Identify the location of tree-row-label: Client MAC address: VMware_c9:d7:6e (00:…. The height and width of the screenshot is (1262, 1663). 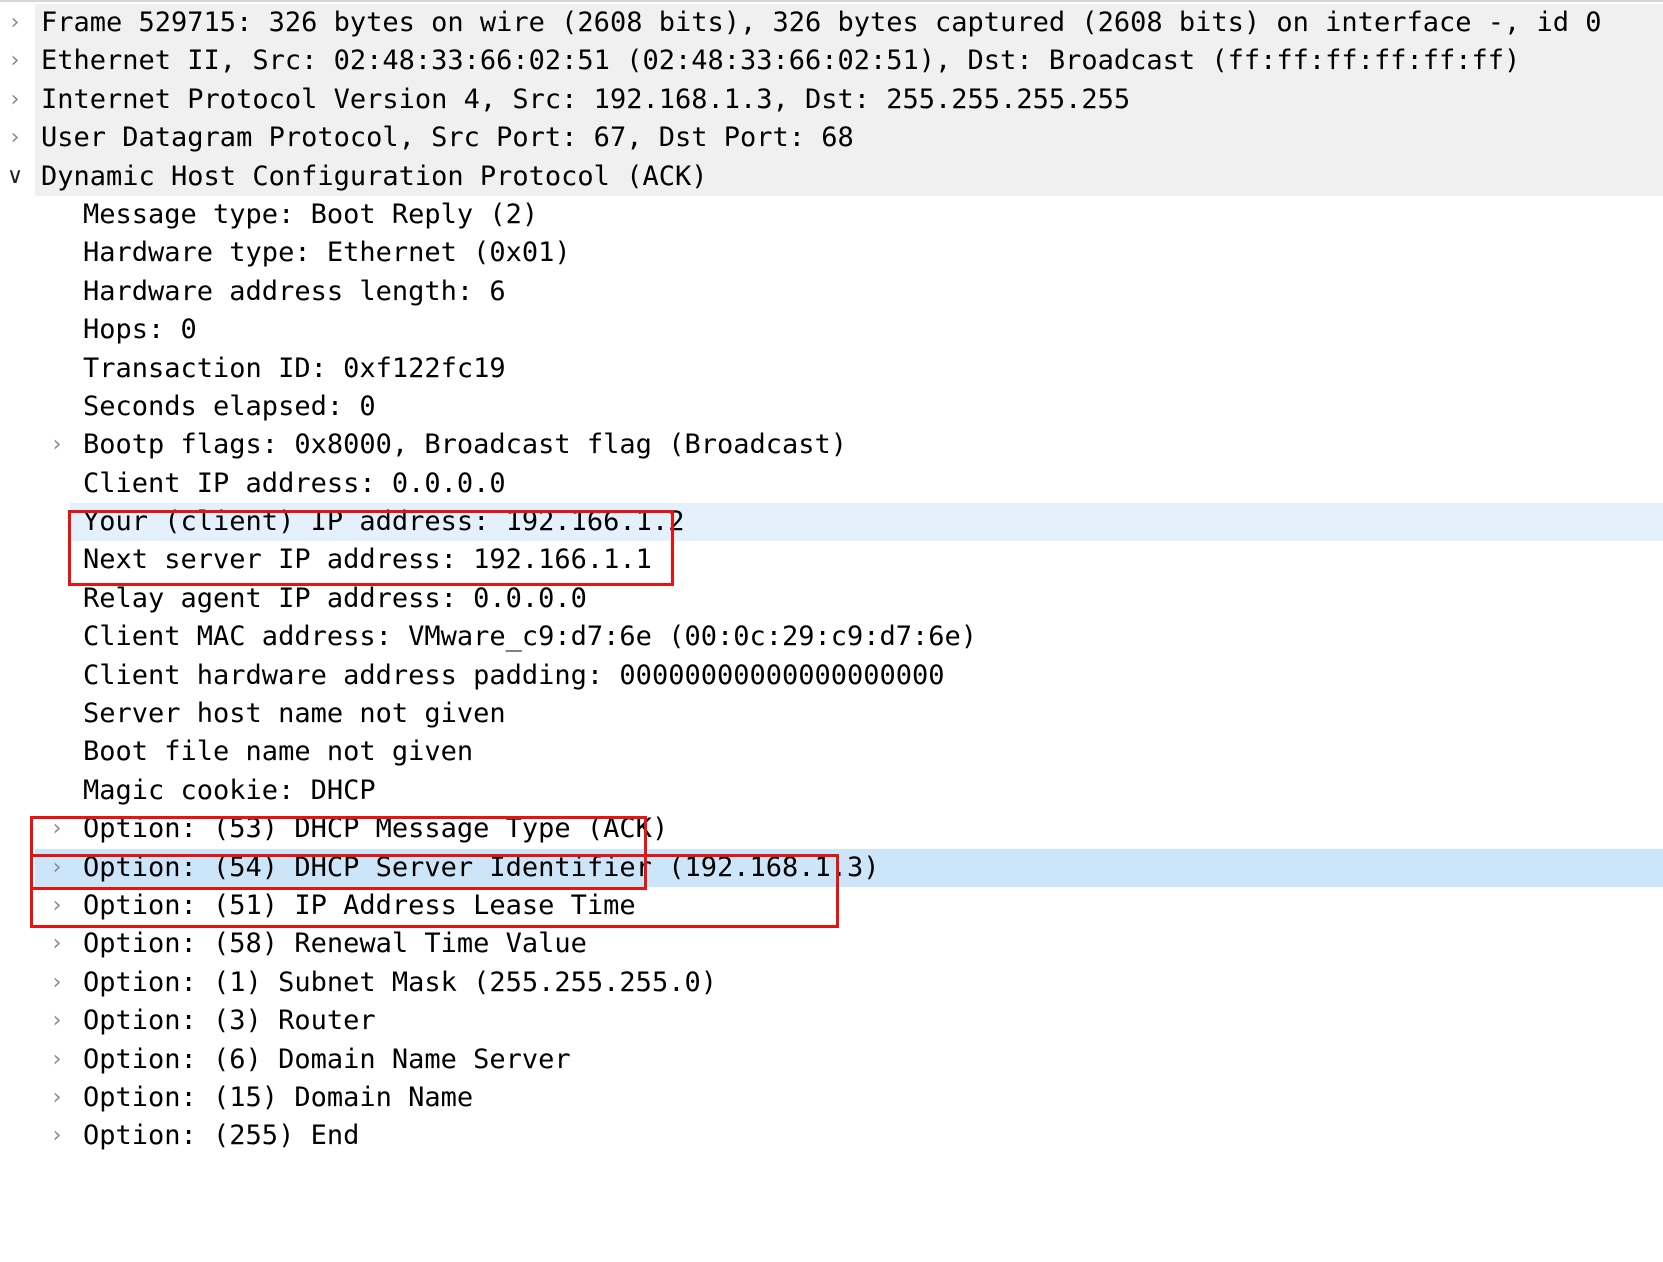
(530, 637).